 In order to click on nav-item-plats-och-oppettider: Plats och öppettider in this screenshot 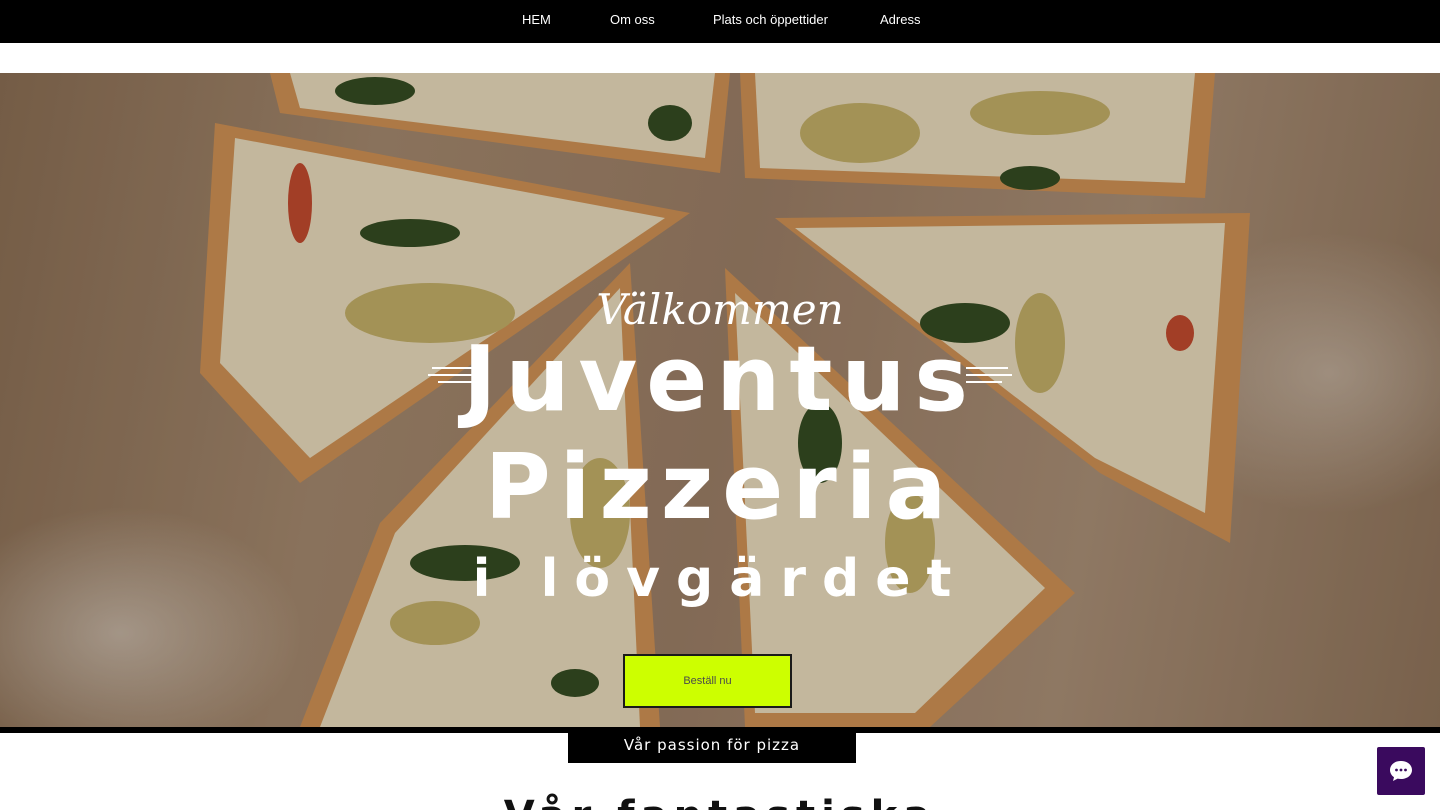, I will do `click(770, 19)`.